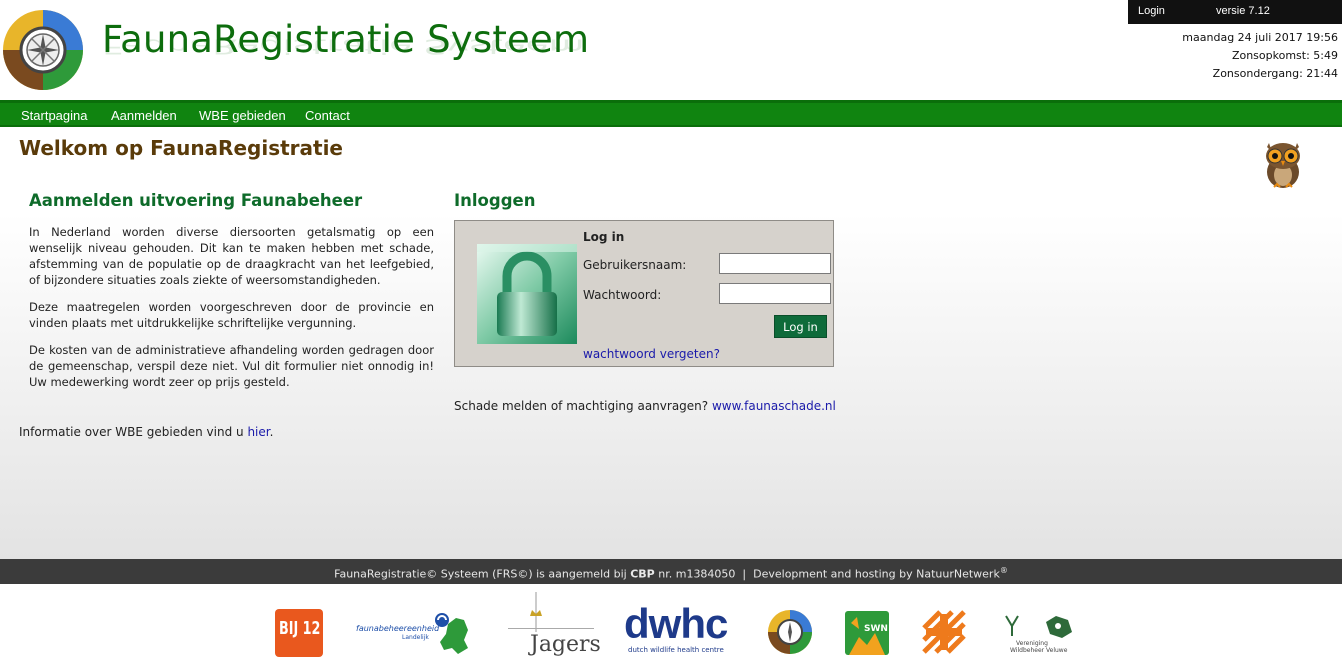 The image size is (1342, 658). I want to click on nav-wbe-gebieden: WBE gebieden, so click(242, 115).